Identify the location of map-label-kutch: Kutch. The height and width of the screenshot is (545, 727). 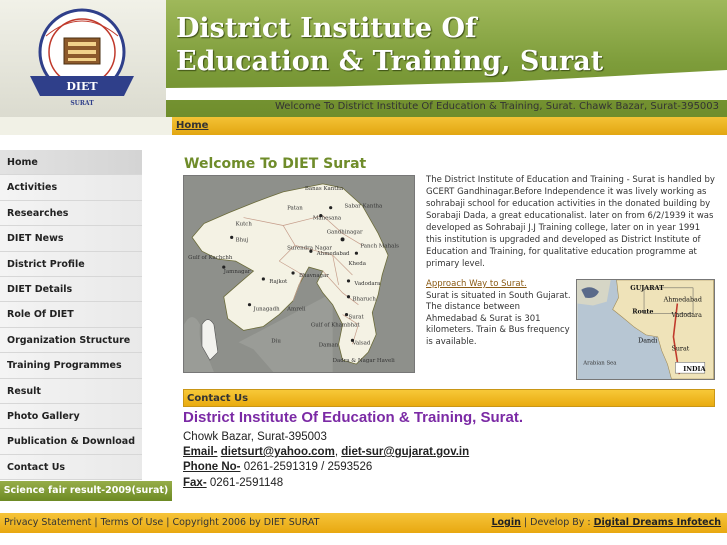
(244, 224).